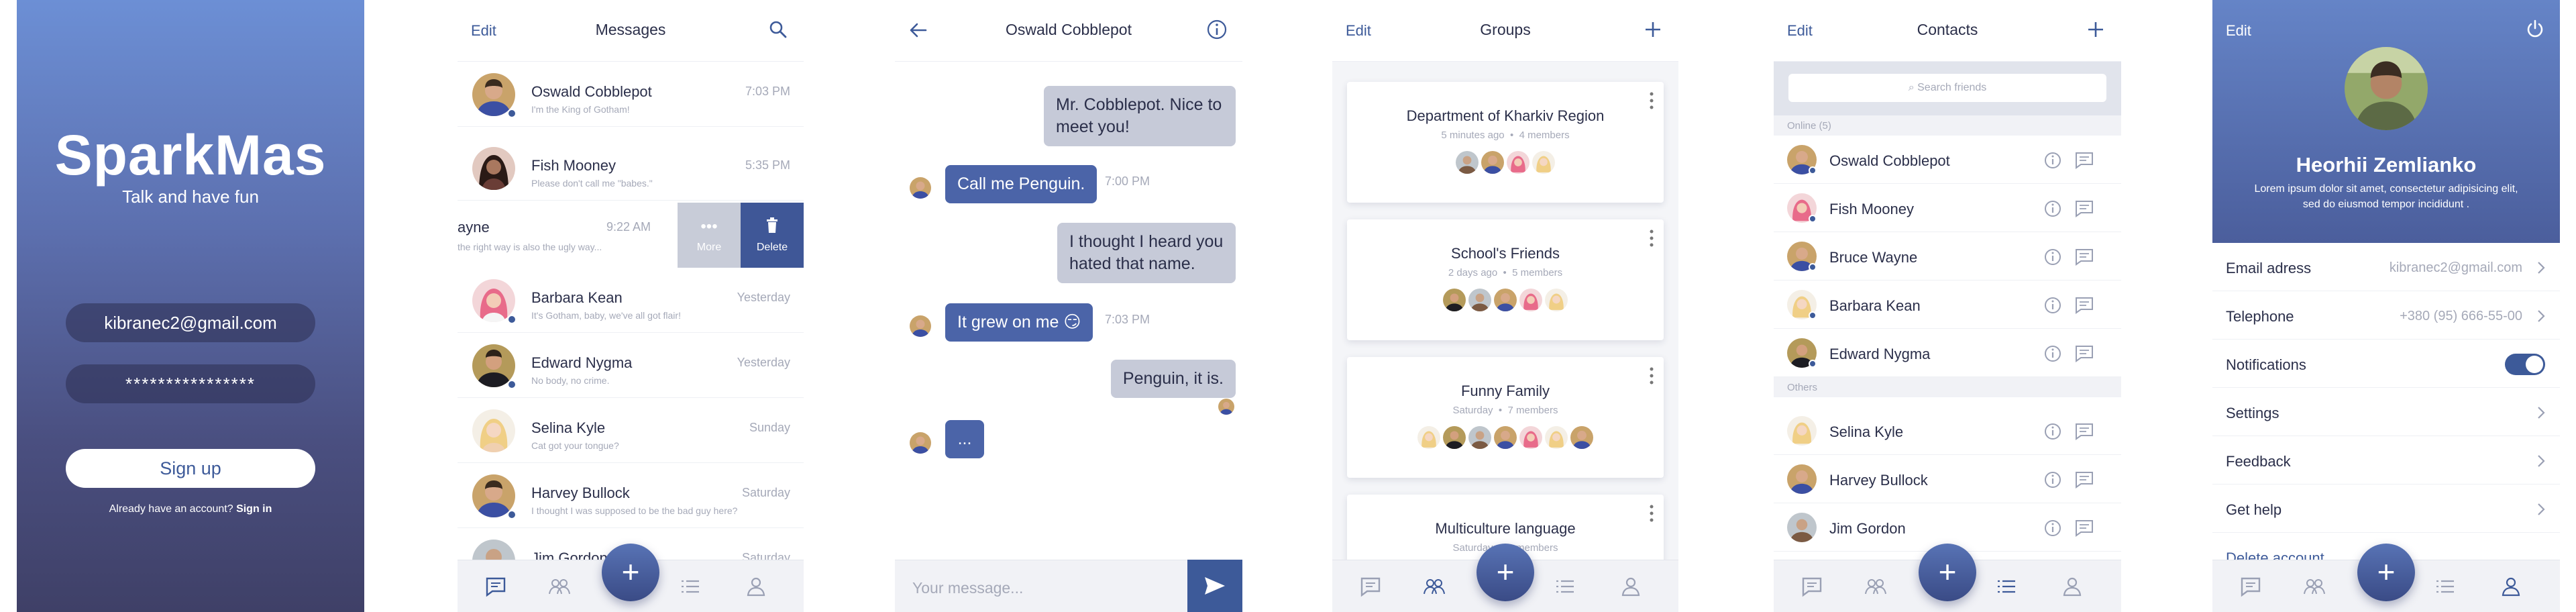 The width and height of the screenshot is (2576, 612). Describe the element at coordinates (474, 227) in the screenshot. I see `contact-name: ayne` at that location.